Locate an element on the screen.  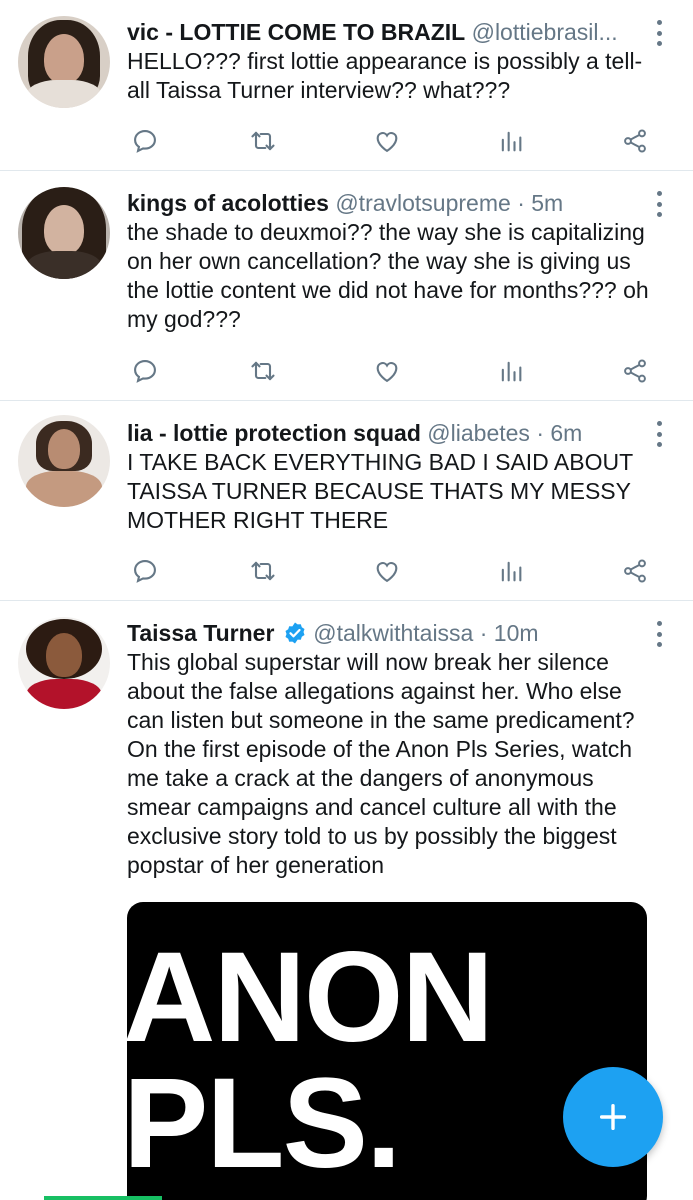
plus-icon is located at coordinates (613, 1117).